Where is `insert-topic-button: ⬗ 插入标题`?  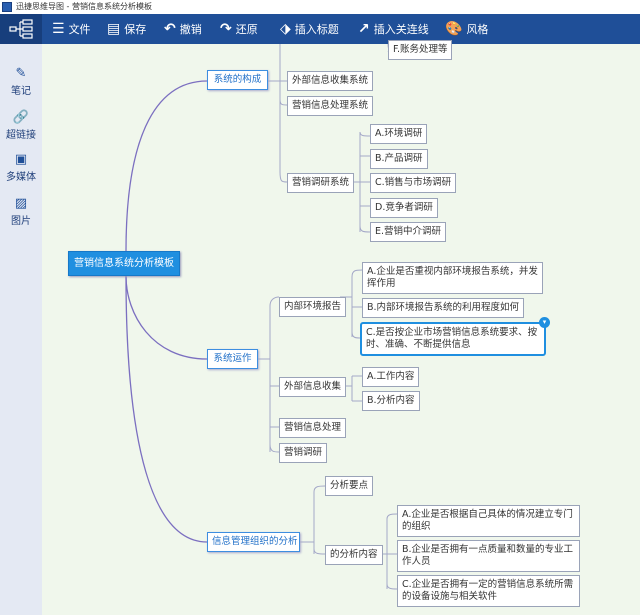 insert-topic-button: ⬗ 插入标题 is located at coordinates (309, 29).